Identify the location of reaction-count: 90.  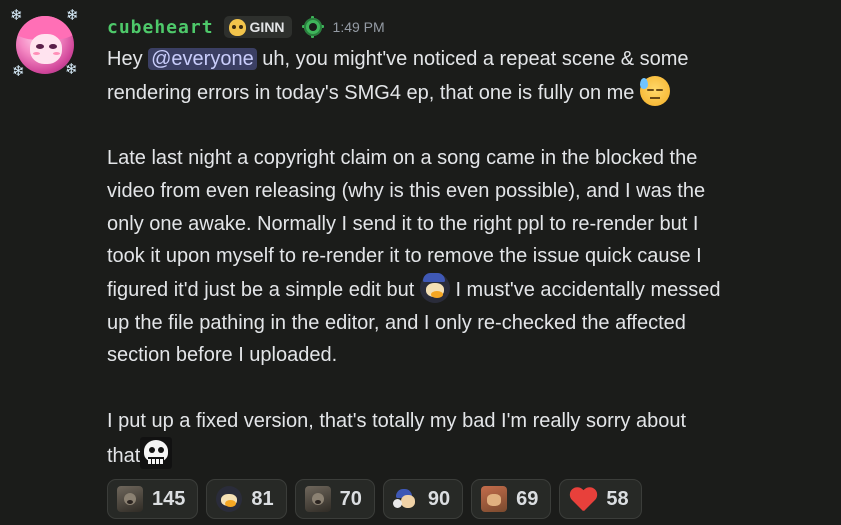
(439, 498).